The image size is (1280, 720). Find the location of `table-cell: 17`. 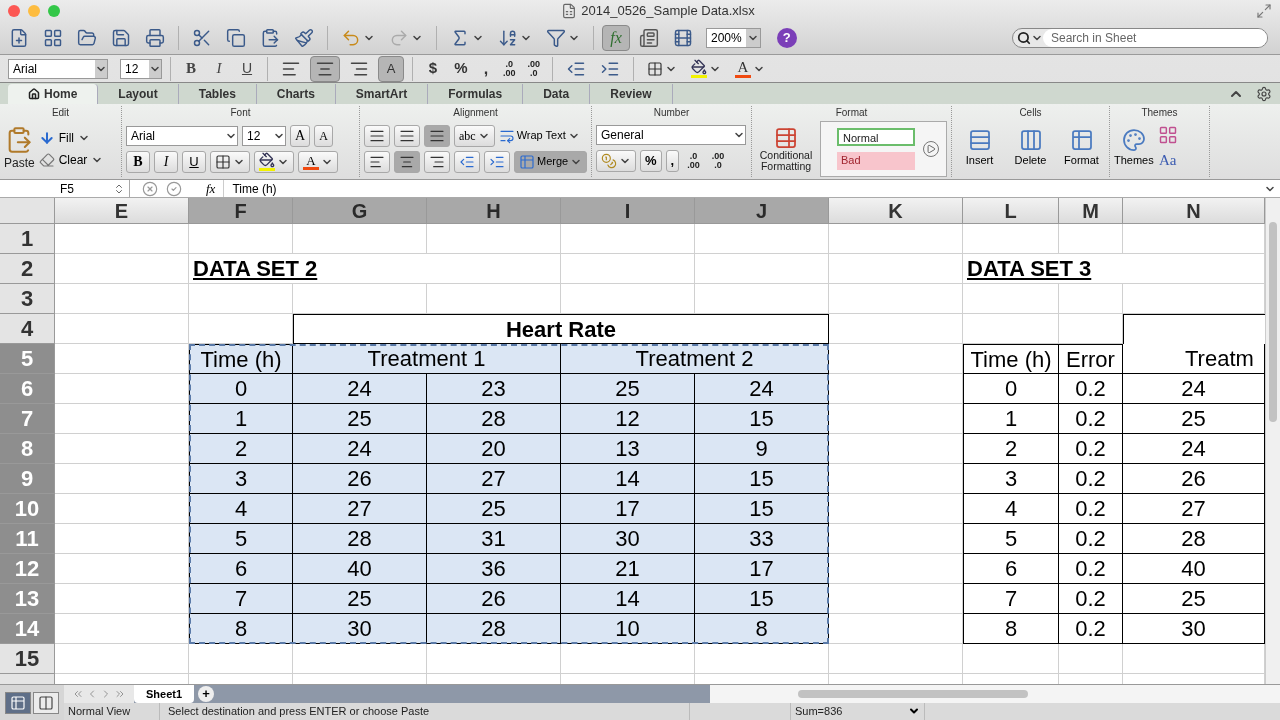

table-cell: 17 is located at coordinates (628, 509).